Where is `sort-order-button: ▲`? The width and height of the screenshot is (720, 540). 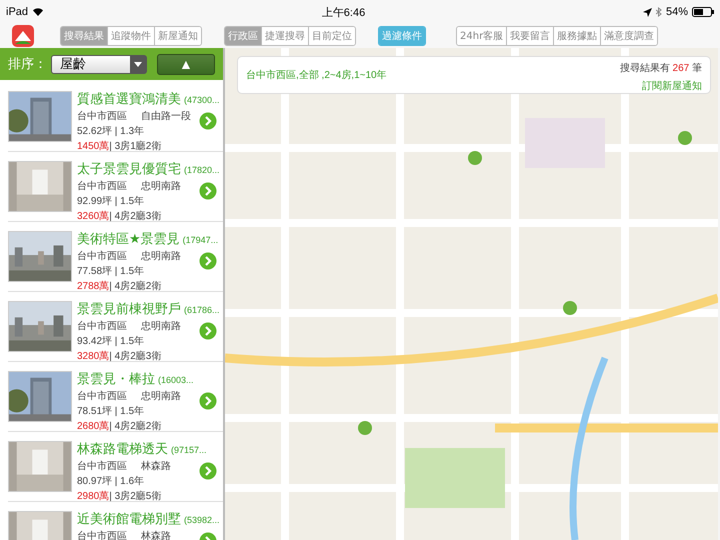 sort-order-button: ▲ is located at coordinates (185, 64).